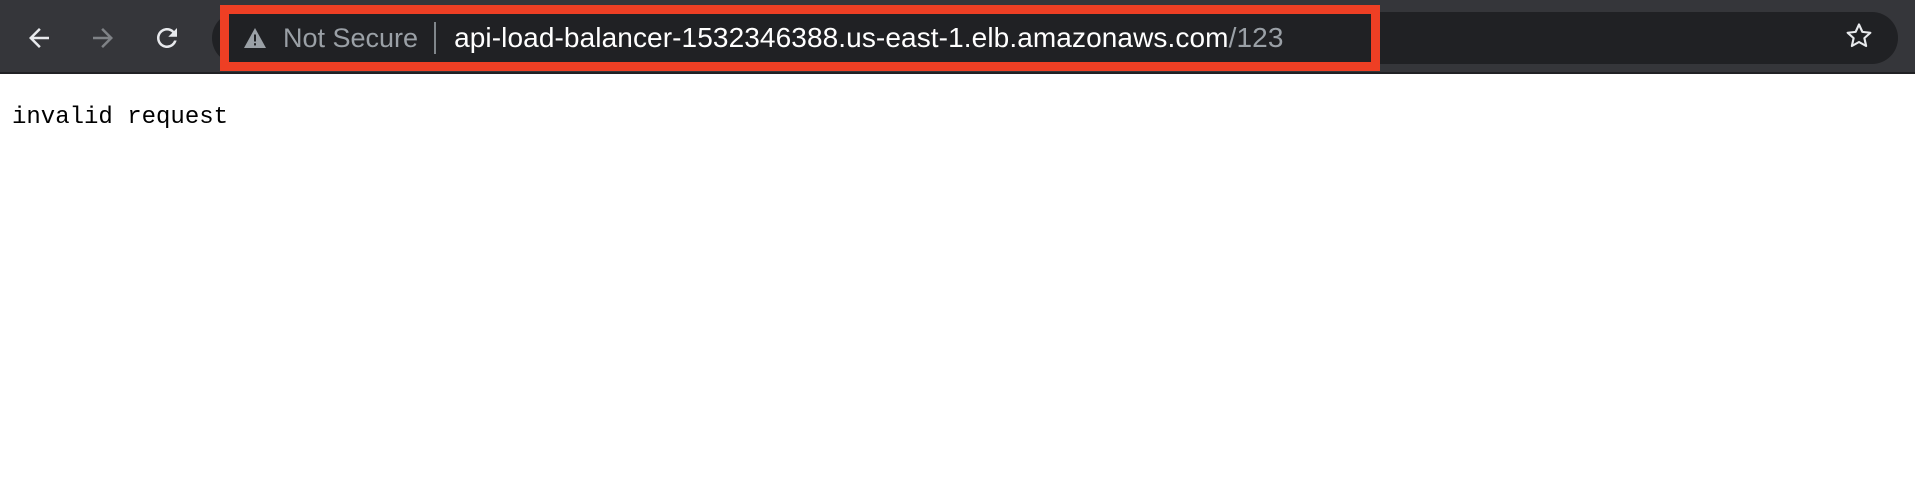 The image size is (1915, 481). I want to click on forward-button, so click(103, 38).